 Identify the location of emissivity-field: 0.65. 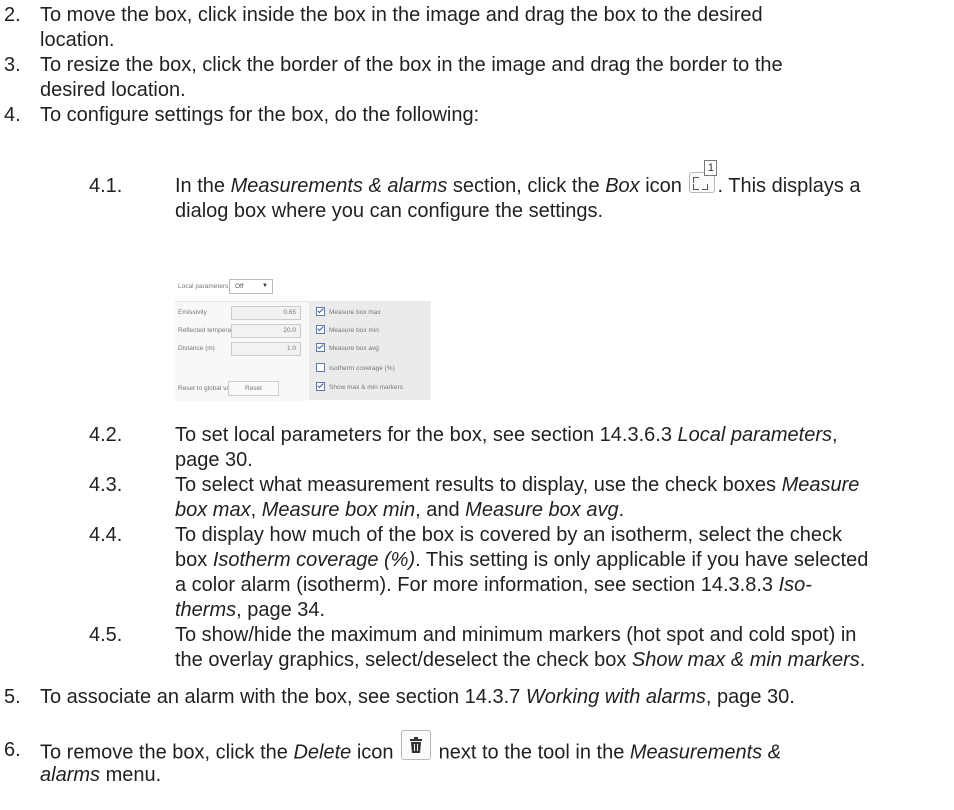
(266, 313).